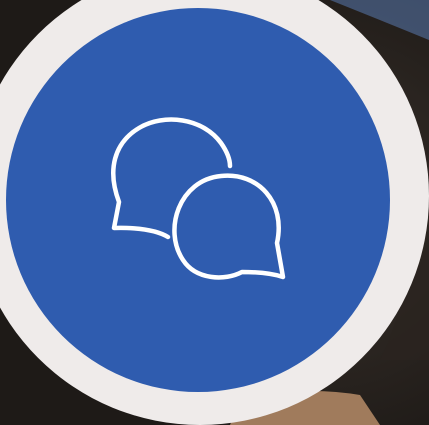  Describe the element at coordinates (229, 226) in the screenshot. I see `chat-bubble-front` at that location.